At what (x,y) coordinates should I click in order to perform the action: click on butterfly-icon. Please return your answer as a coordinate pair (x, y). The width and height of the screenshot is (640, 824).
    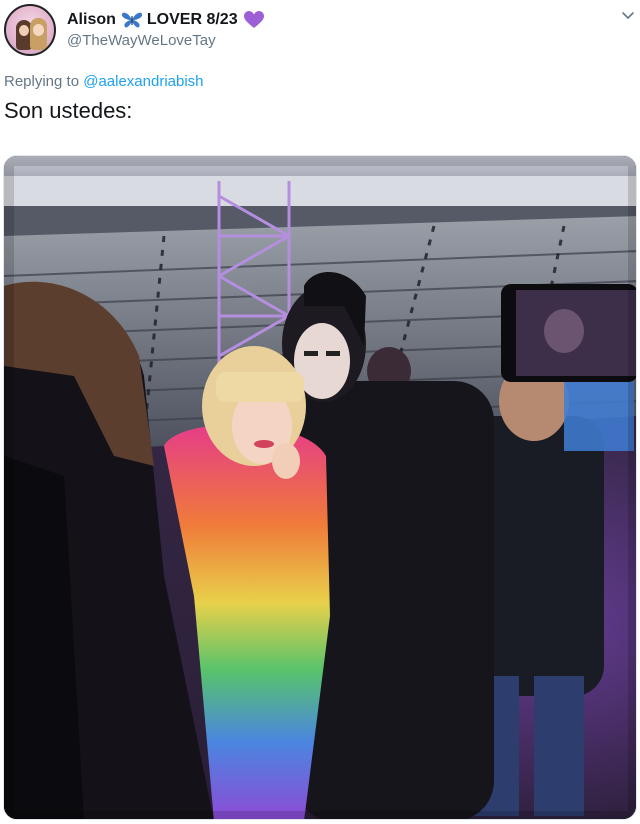
    Looking at the image, I should click on (132, 20).